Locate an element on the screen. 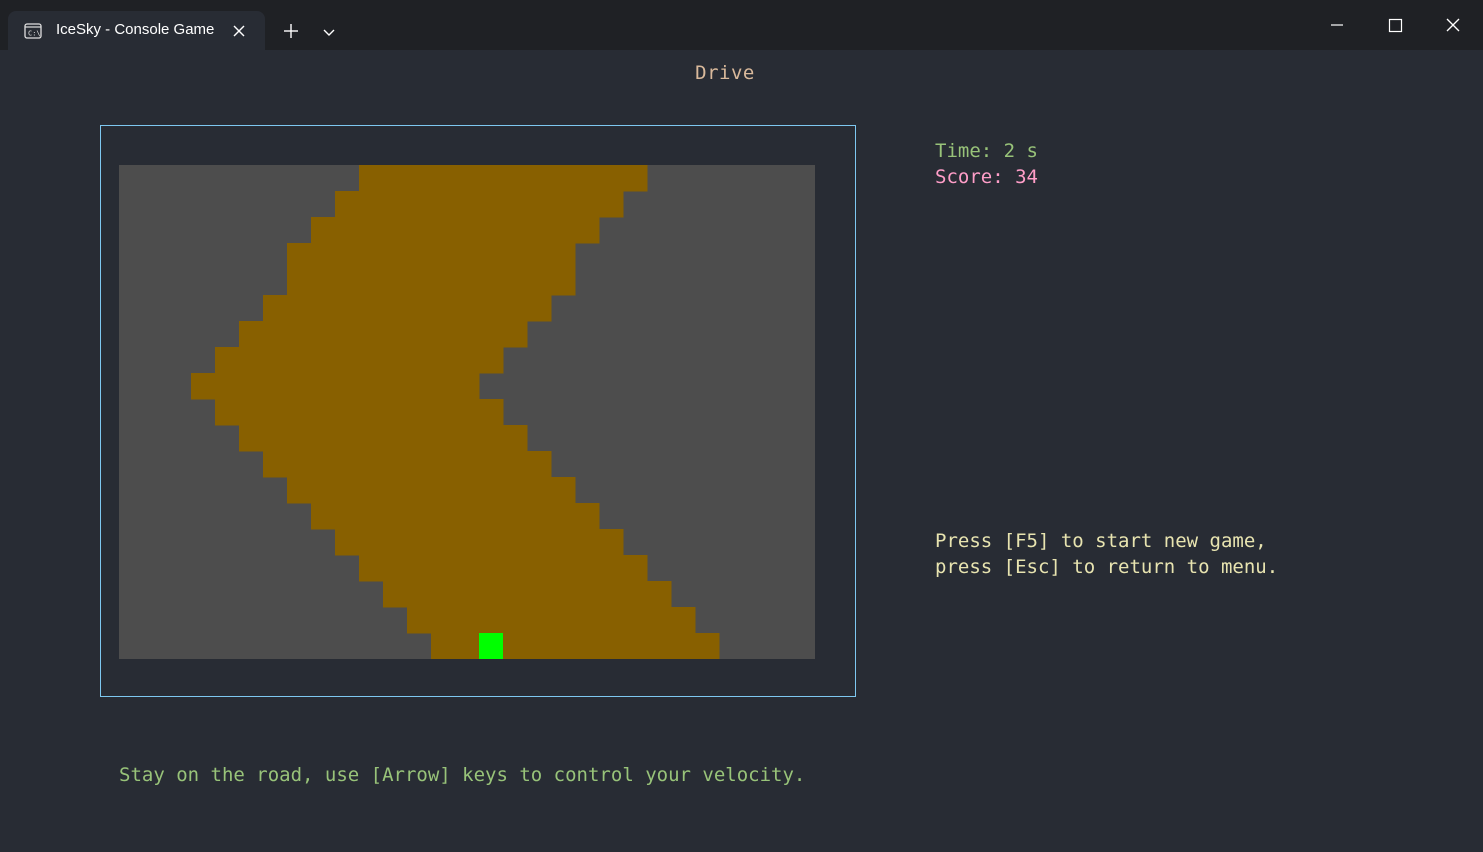 This screenshot has width=1483, height=852. new-game-hint: Press [F5] to start new game, is located at coordinates (1101, 541).